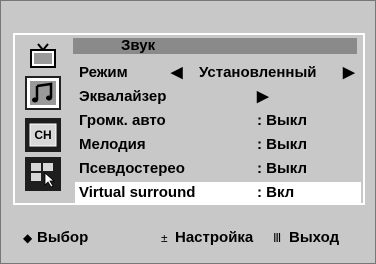 The height and width of the screenshot is (264, 376). I want to click on exit-icon: Ⅲ, so click(277, 238).